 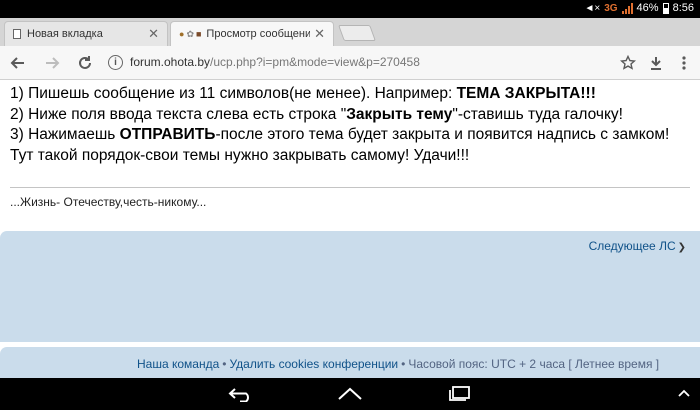 I want to click on url-domain: forum.ohota.by, so click(x=170, y=62).